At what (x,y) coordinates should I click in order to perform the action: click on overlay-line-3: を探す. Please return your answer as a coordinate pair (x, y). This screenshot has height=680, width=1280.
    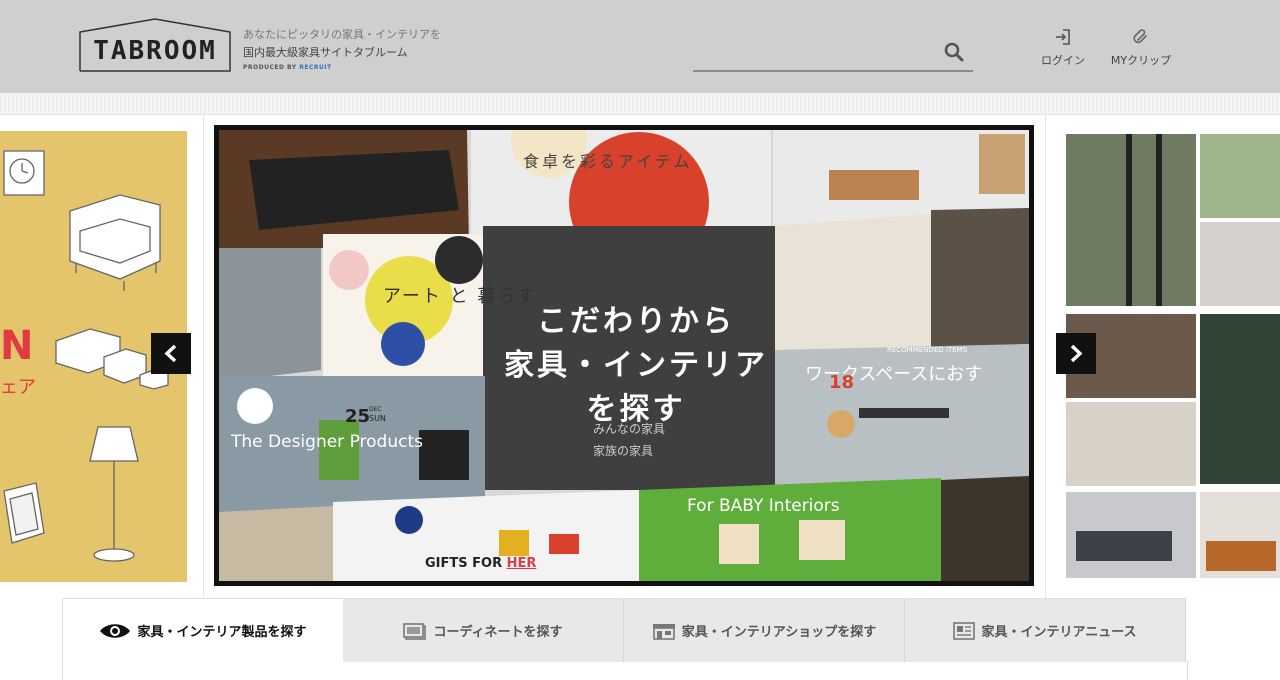
    Looking at the image, I should click on (636, 409).